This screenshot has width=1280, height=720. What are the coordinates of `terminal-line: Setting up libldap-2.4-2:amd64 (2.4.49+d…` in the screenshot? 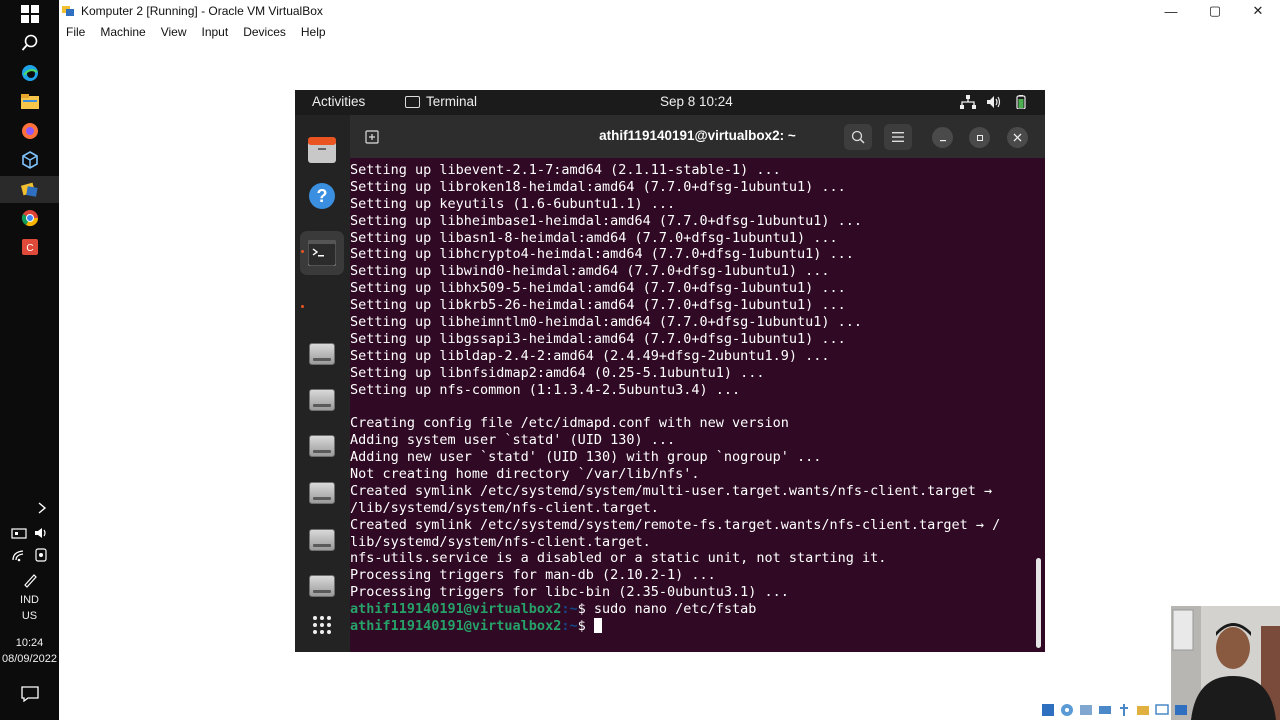 It's located at (590, 355).